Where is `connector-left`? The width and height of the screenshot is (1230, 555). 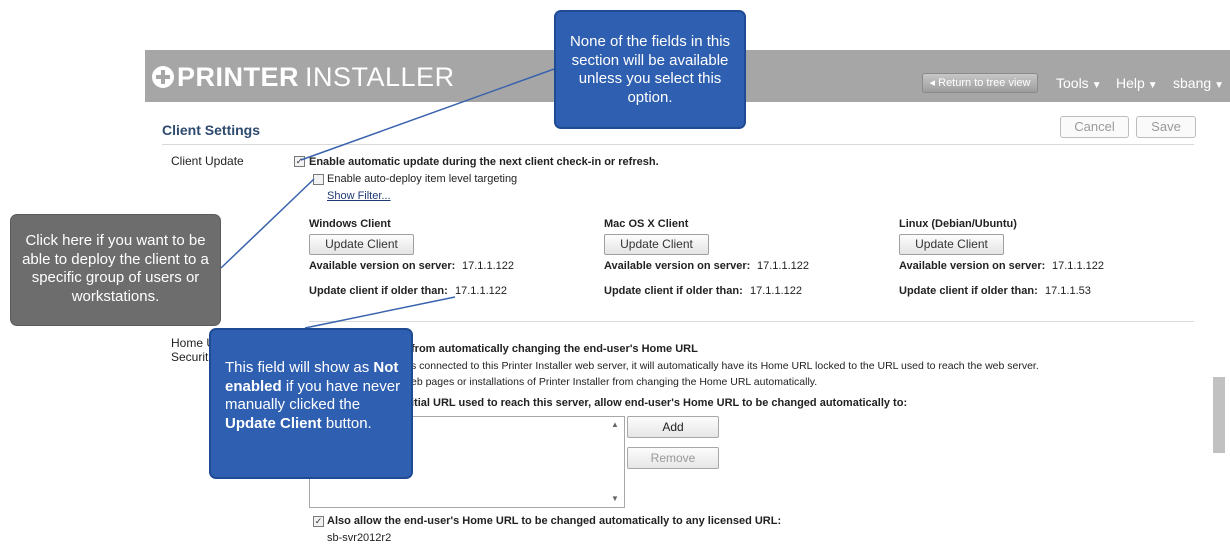
connector-left is located at coordinates (267, 223).